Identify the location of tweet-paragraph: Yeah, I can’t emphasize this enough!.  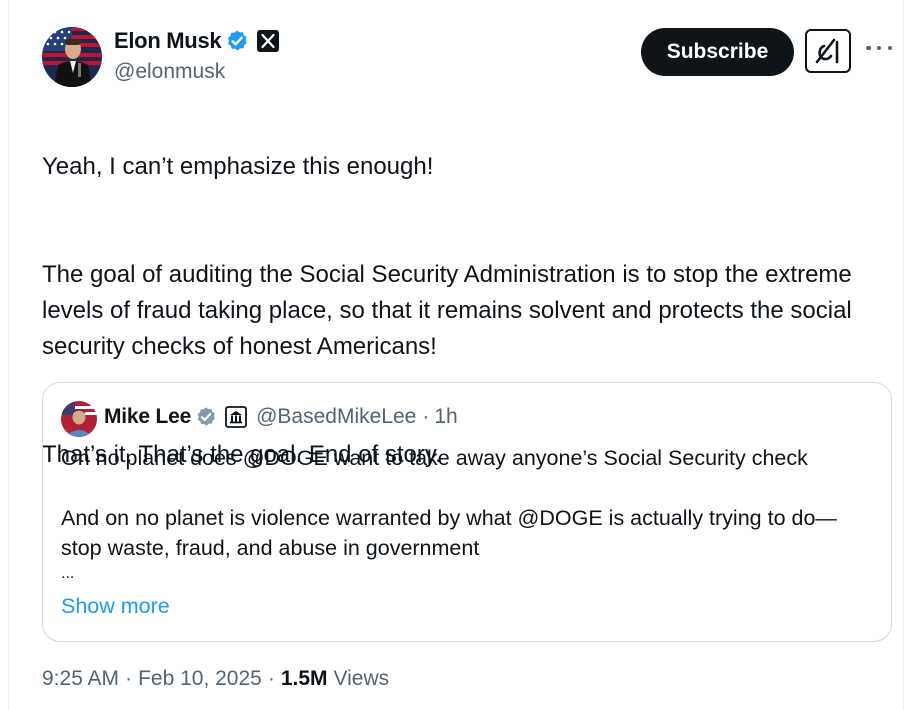
(238, 166).